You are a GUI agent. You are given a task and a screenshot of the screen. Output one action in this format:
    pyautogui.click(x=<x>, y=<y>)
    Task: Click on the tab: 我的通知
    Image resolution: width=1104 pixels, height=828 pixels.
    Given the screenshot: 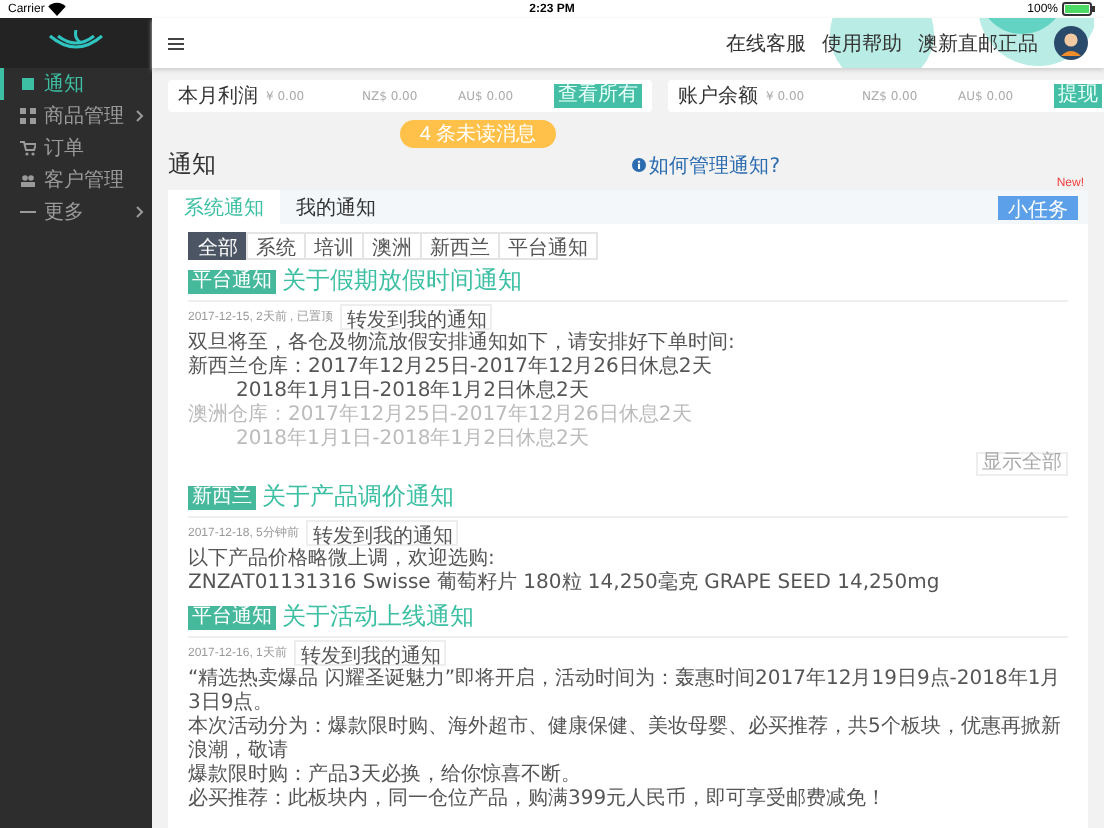 What is the action you would take?
    pyautogui.click(x=336, y=207)
    